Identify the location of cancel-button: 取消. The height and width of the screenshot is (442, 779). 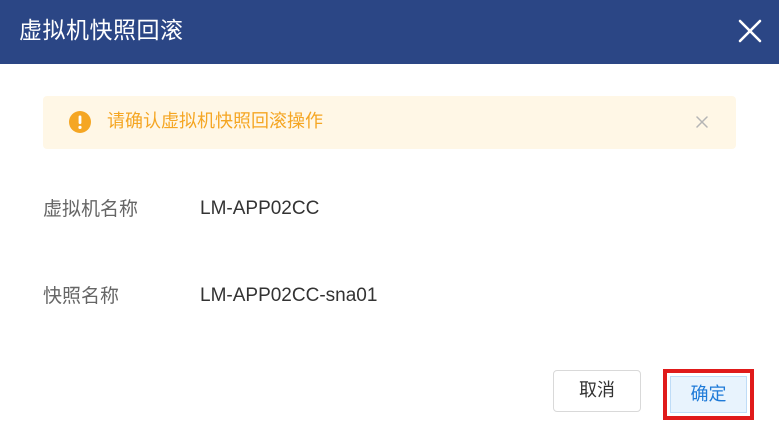
(597, 391).